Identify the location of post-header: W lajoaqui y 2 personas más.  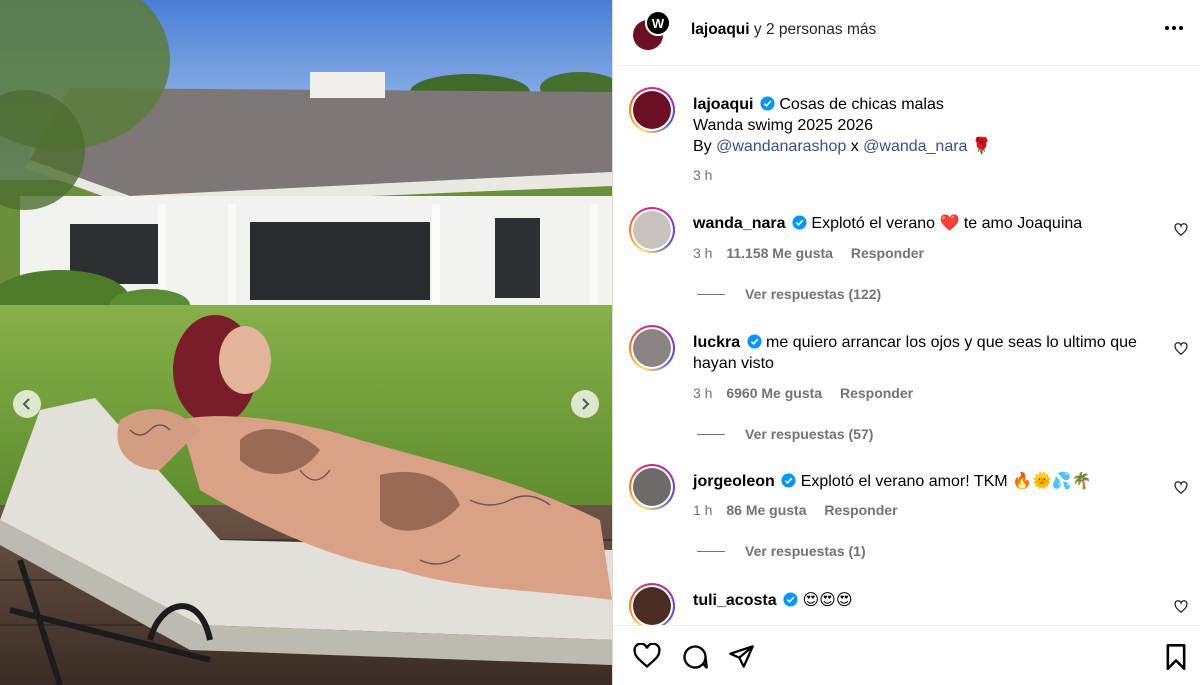
(906, 33).